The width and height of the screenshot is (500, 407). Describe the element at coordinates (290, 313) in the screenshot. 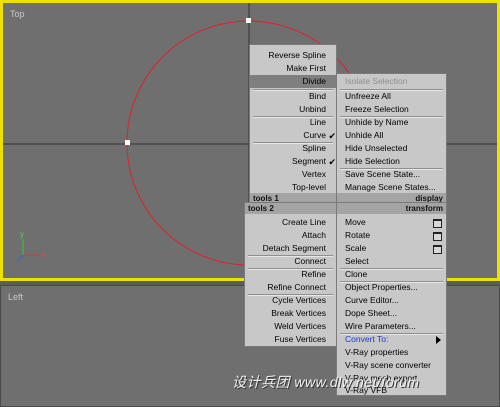

I see `menu-item-break-vertices: Break Vertices` at that location.